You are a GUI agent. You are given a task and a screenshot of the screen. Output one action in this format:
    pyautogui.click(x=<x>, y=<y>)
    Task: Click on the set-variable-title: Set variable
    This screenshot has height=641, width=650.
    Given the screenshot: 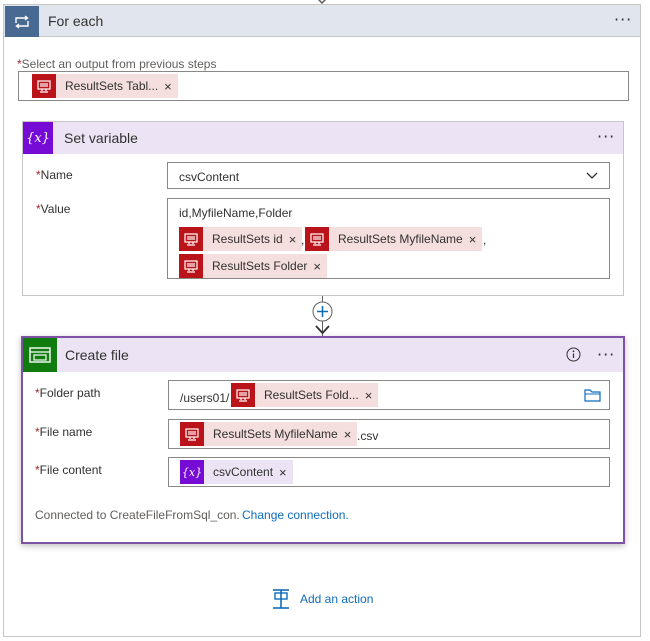 What is the action you would take?
    pyautogui.click(x=101, y=138)
    